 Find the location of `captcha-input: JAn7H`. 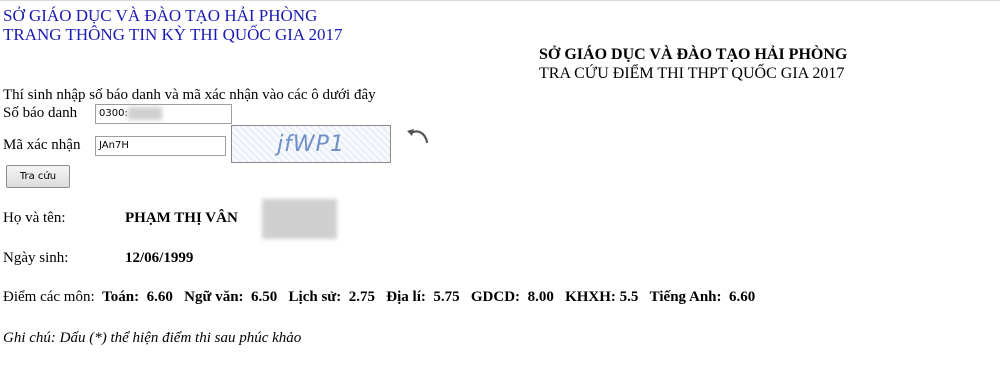

captcha-input: JAn7H is located at coordinates (160, 146).